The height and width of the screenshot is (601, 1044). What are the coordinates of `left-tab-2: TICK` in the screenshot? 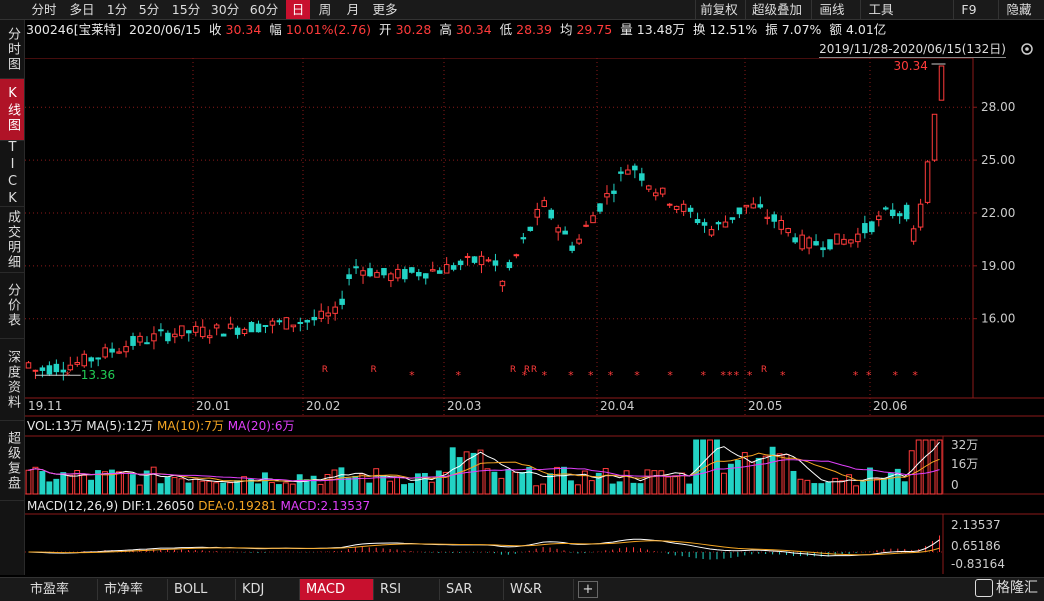 It's located at (12, 174).